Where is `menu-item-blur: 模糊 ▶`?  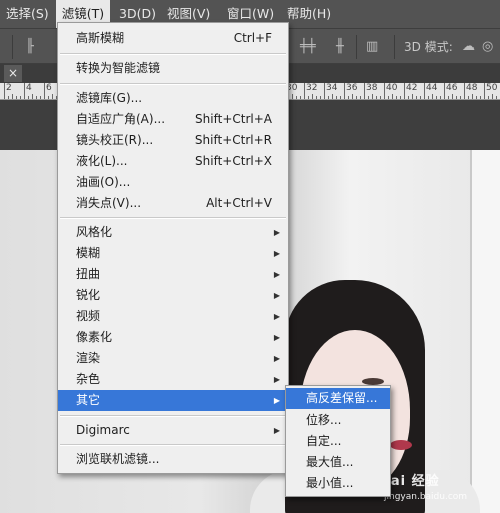 menu-item-blur: 模糊 ▶ is located at coordinates (173, 253).